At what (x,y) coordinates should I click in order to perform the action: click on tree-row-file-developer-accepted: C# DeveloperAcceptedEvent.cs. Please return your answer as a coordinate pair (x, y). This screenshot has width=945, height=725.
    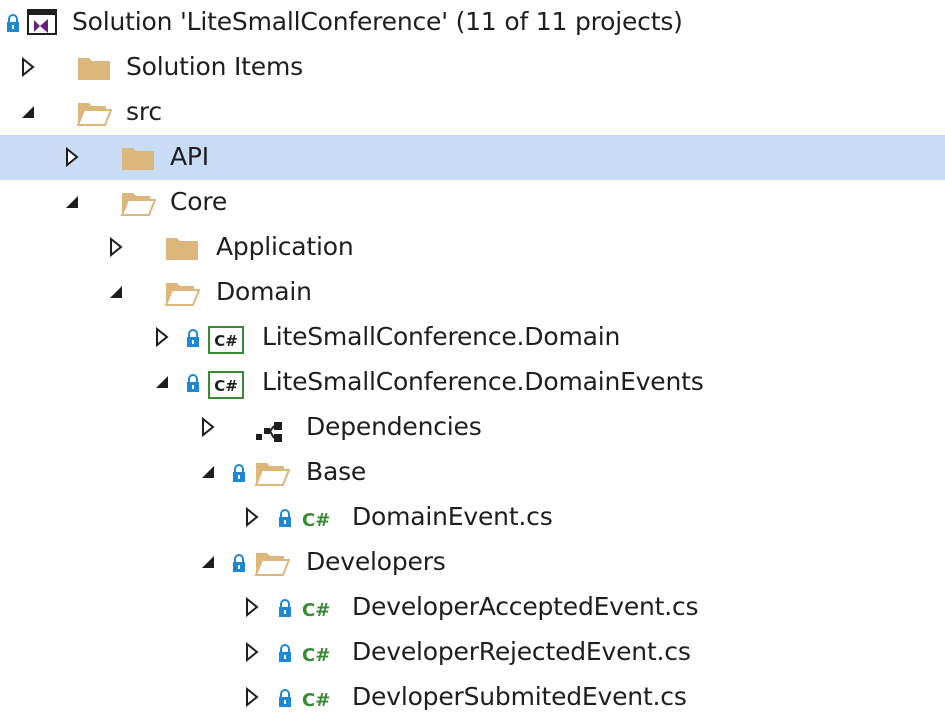
    Looking at the image, I should click on (472, 607).